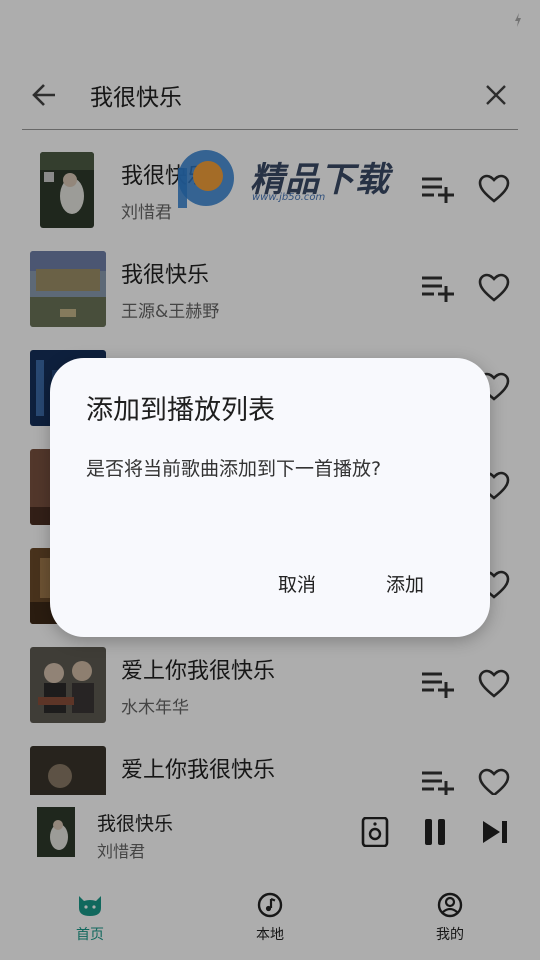  I want to click on cancel-button: 取消, so click(297, 583).